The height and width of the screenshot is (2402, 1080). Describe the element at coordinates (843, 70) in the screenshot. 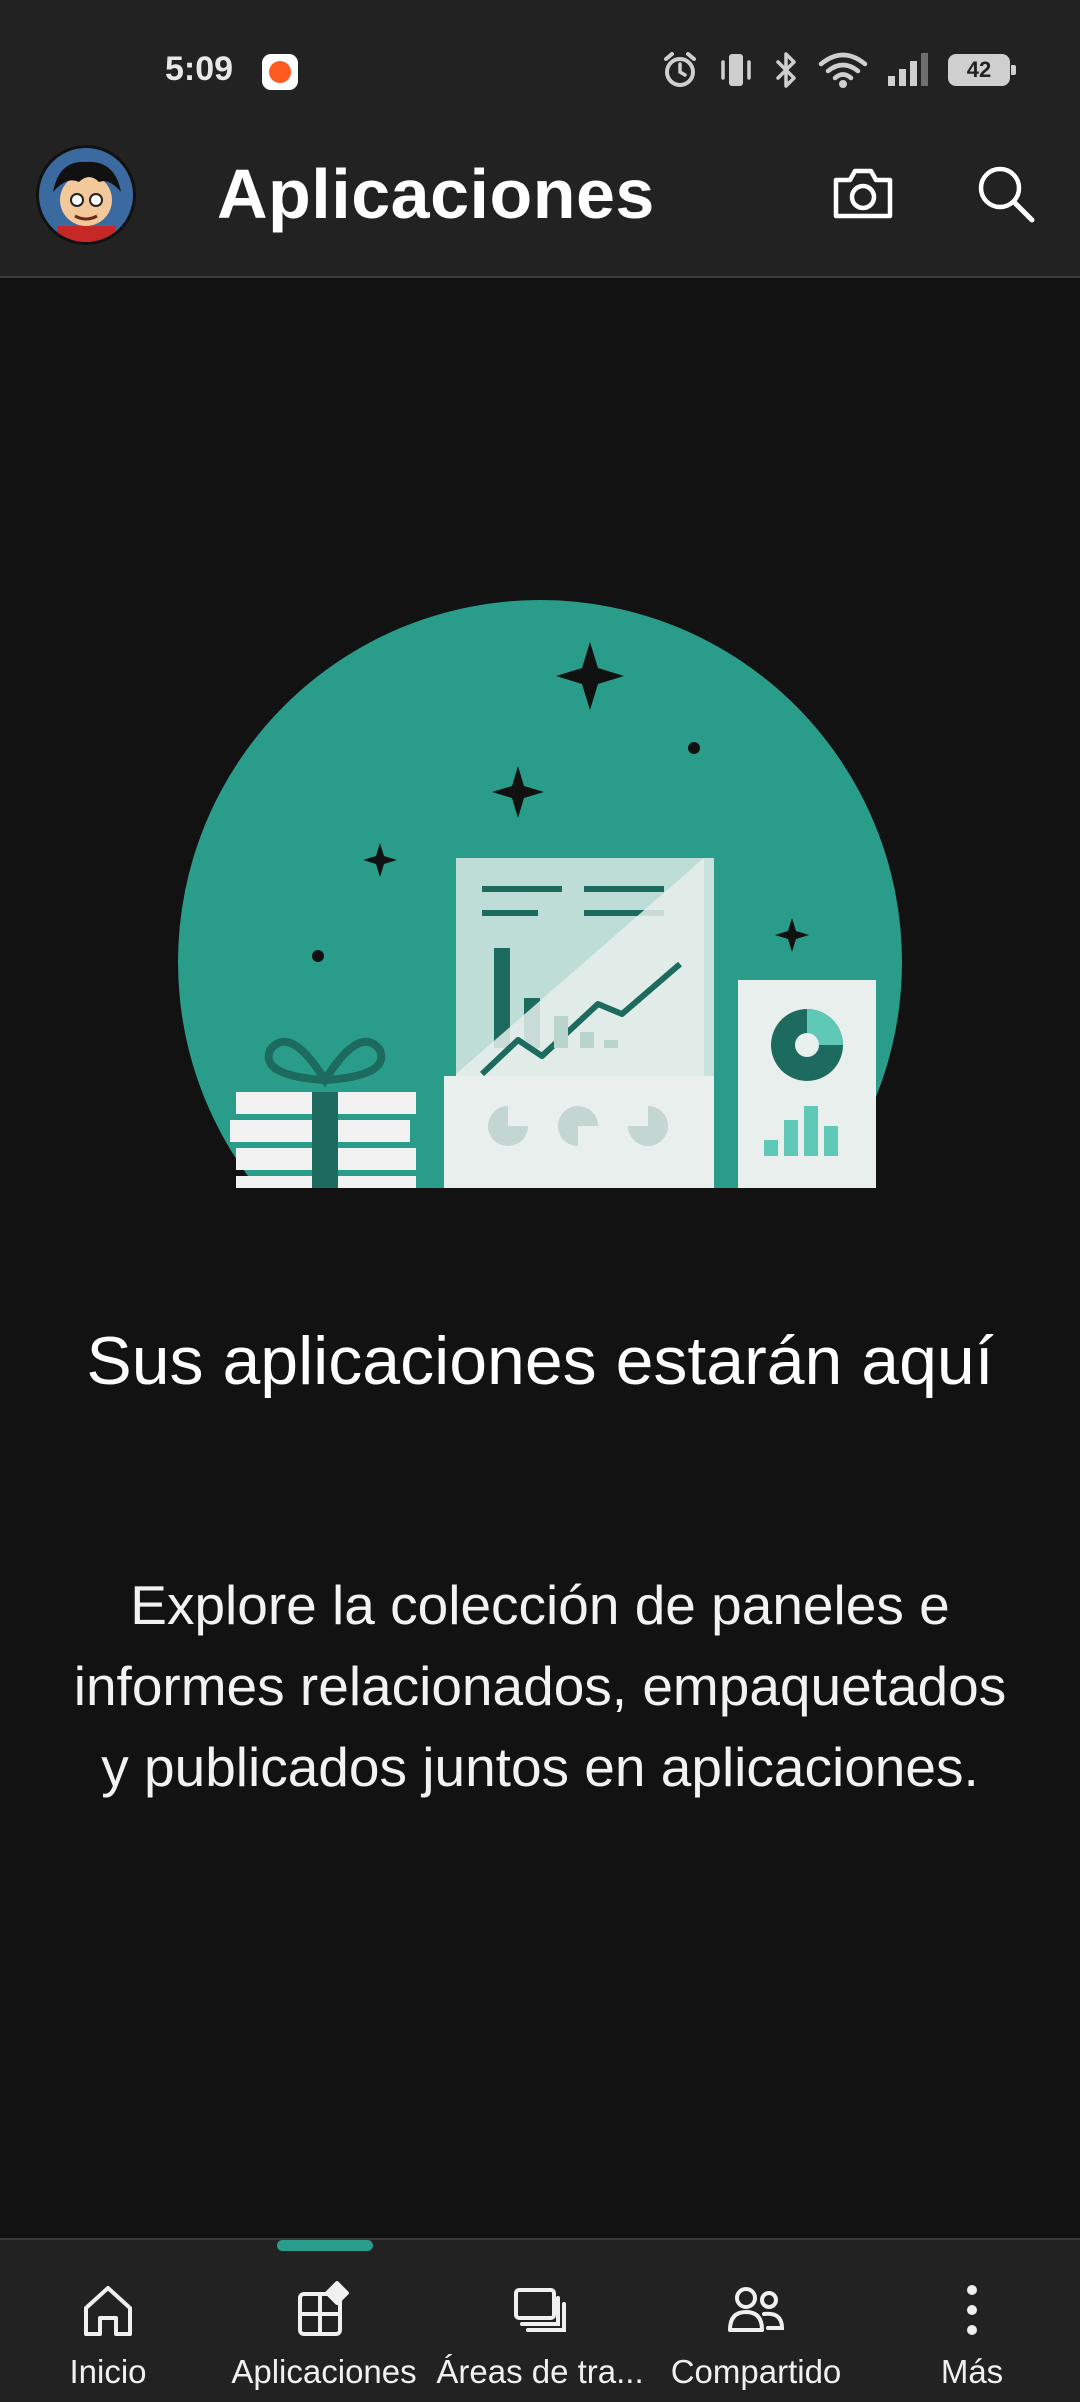

I see `wifi-icon` at that location.